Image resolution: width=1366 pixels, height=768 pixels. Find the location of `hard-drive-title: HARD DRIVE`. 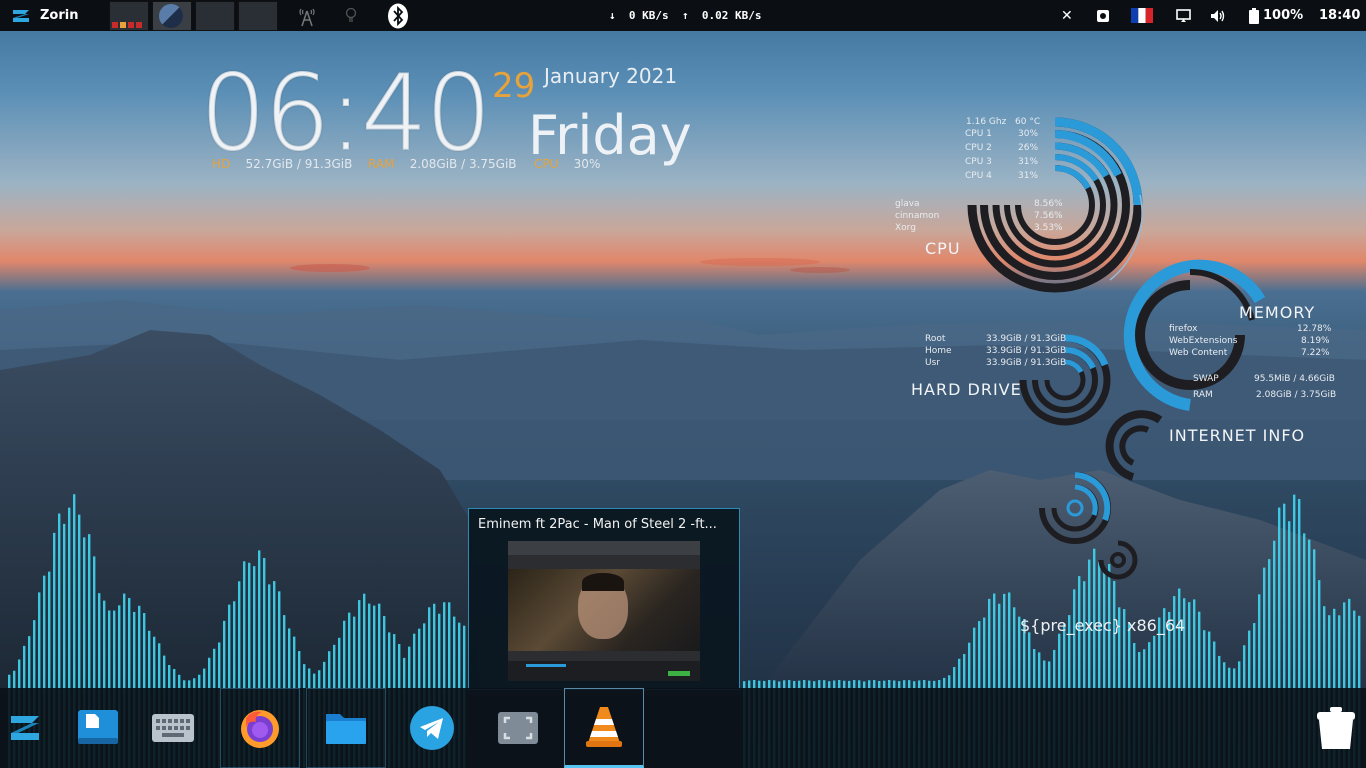

hard-drive-title: HARD DRIVE is located at coordinates (966, 389).